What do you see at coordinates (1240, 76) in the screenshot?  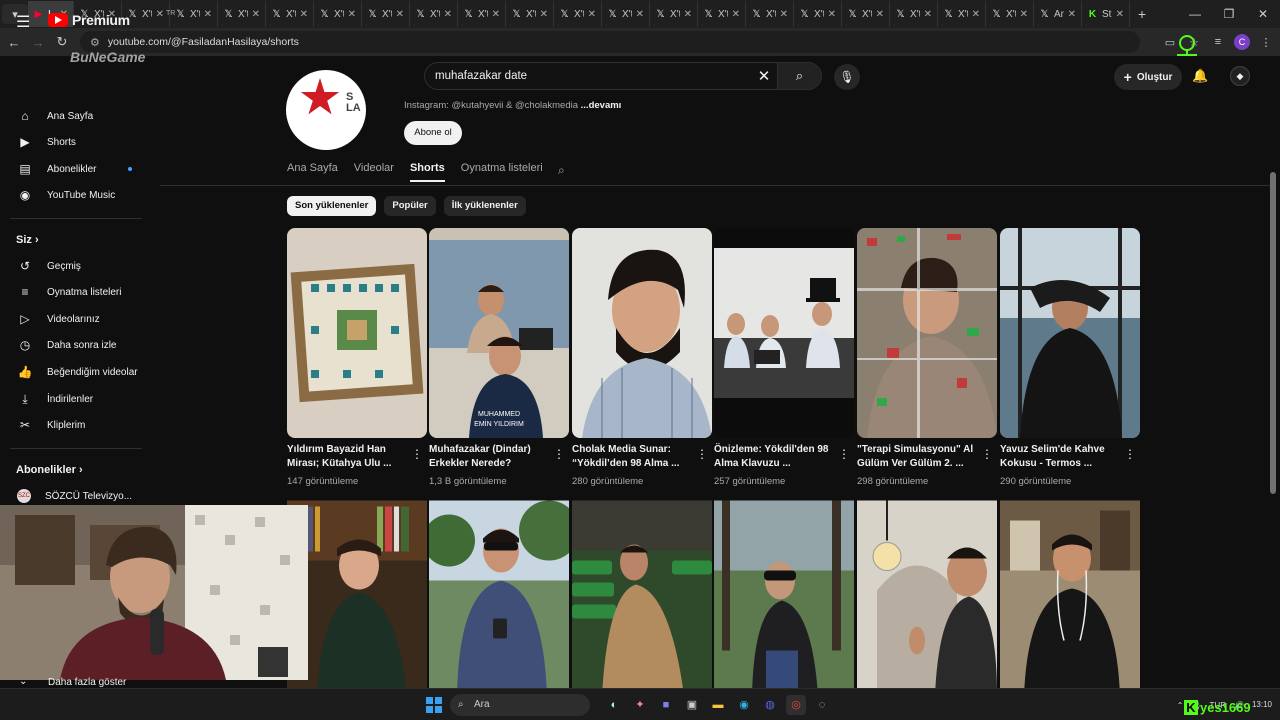 I see `account-avatar: ◆` at bounding box center [1240, 76].